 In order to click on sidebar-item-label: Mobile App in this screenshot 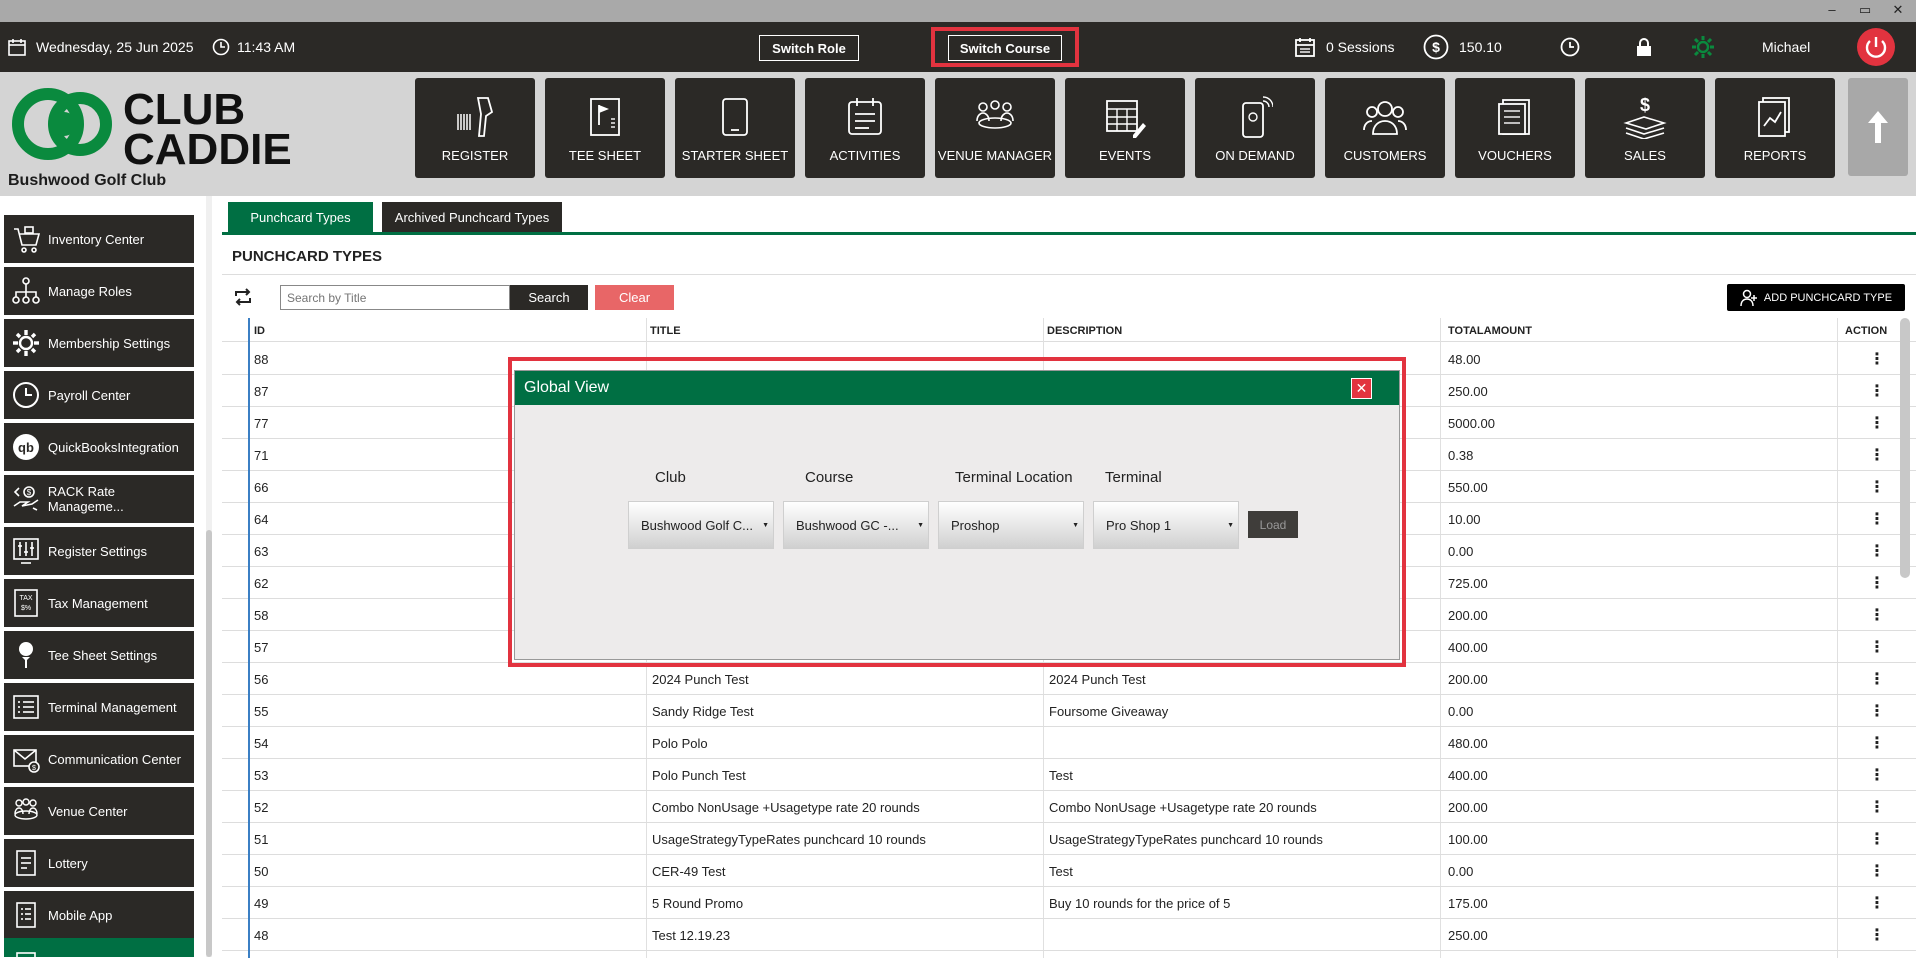, I will do `click(80, 915)`.